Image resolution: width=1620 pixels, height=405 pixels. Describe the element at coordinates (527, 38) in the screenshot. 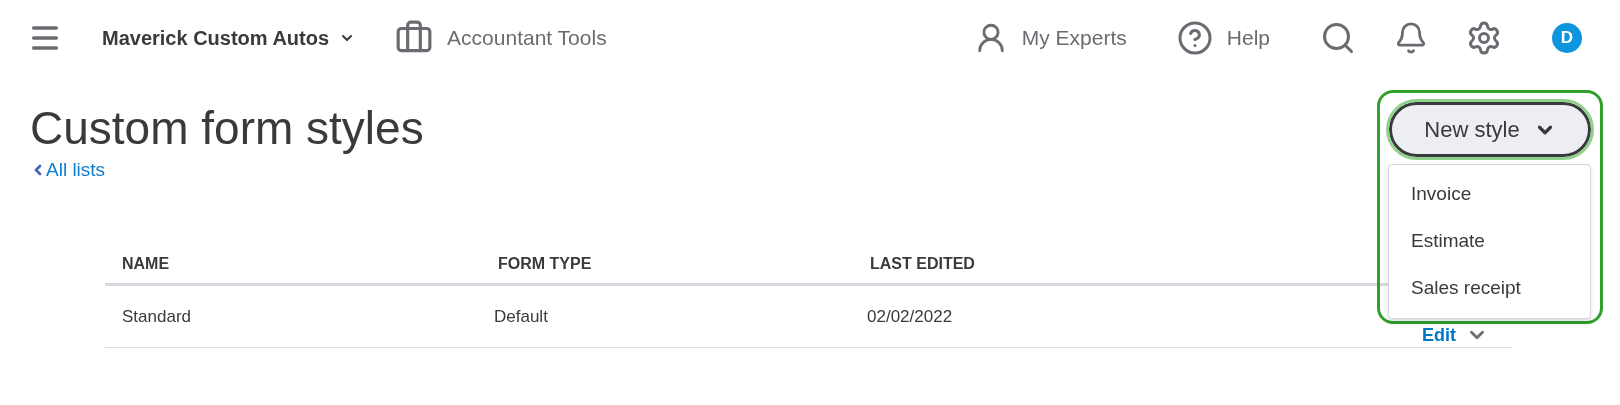

I see `accountant-tools-link: Accountant Tools` at that location.